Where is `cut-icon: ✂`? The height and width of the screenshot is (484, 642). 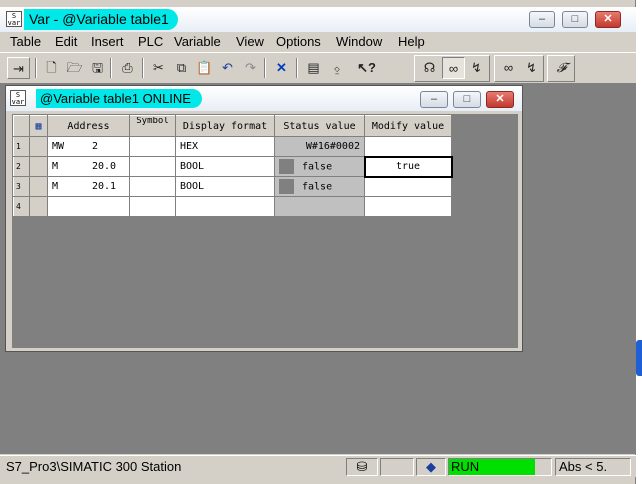 cut-icon: ✂ is located at coordinates (158, 68).